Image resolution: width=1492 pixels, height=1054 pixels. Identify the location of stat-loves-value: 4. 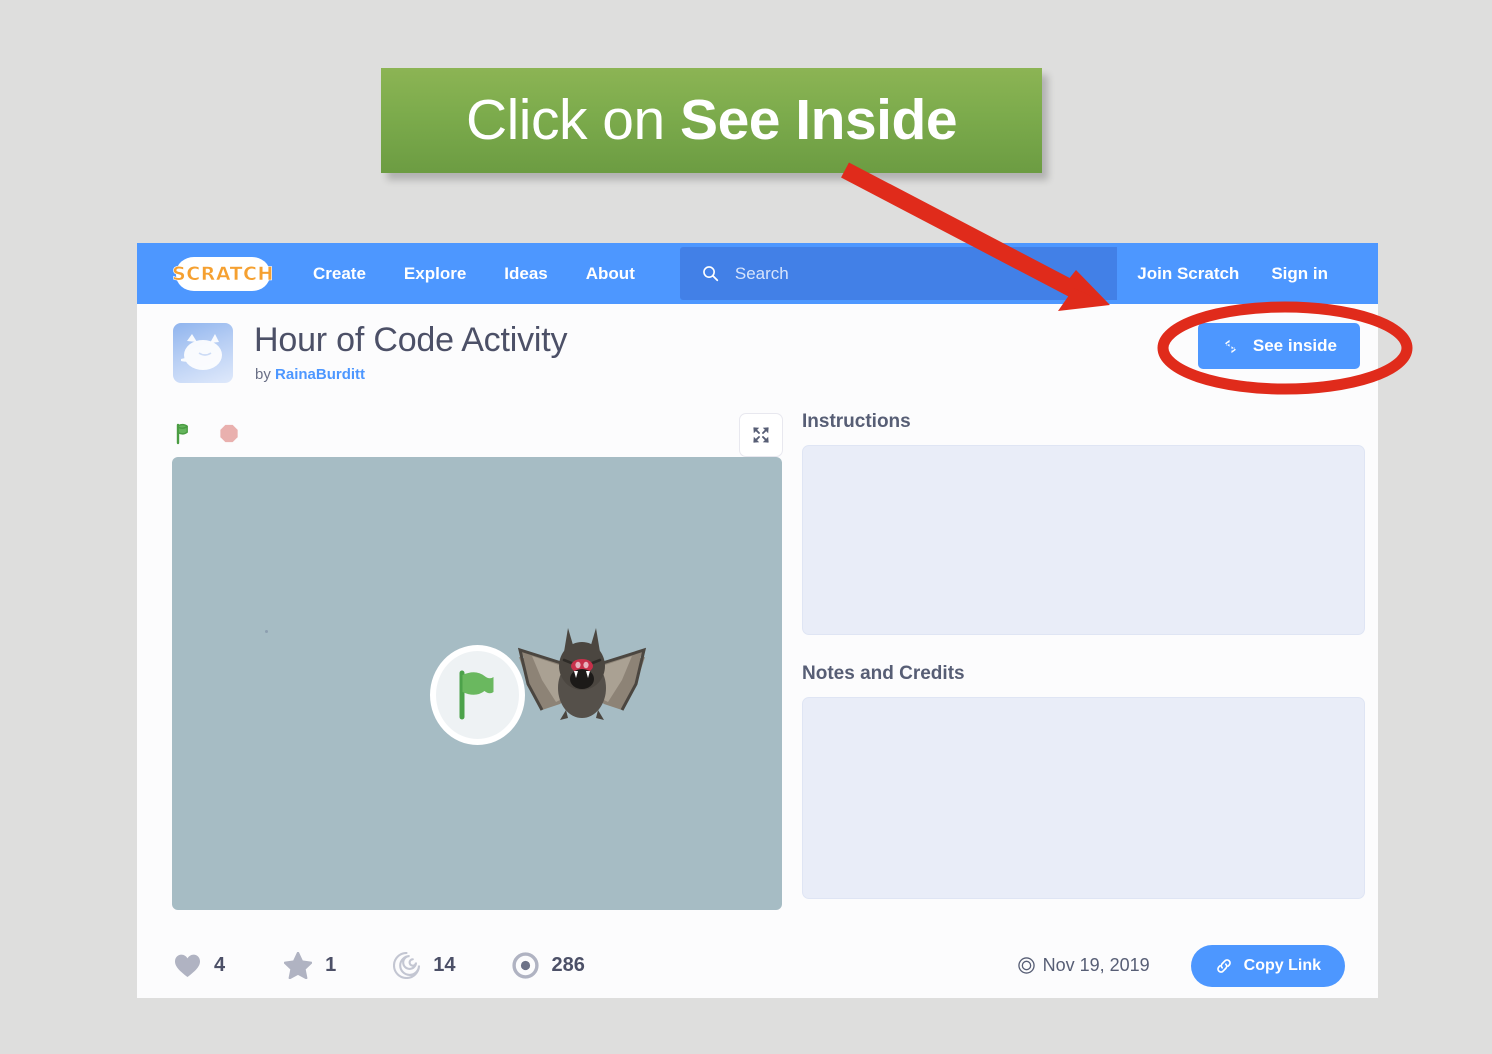
(220, 965).